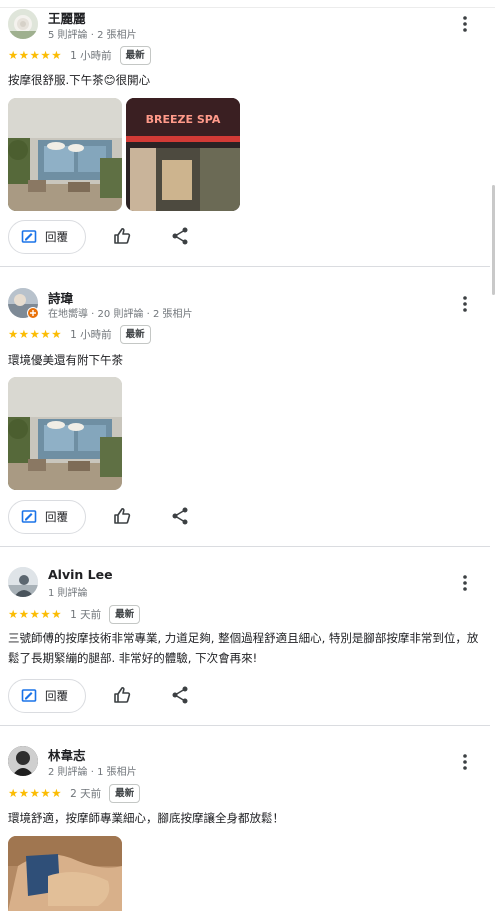 This screenshot has height=911, width=495. What do you see at coordinates (86, 614) in the screenshot?
I see `review-time: 1 天前` at bounding box center [86, 614].